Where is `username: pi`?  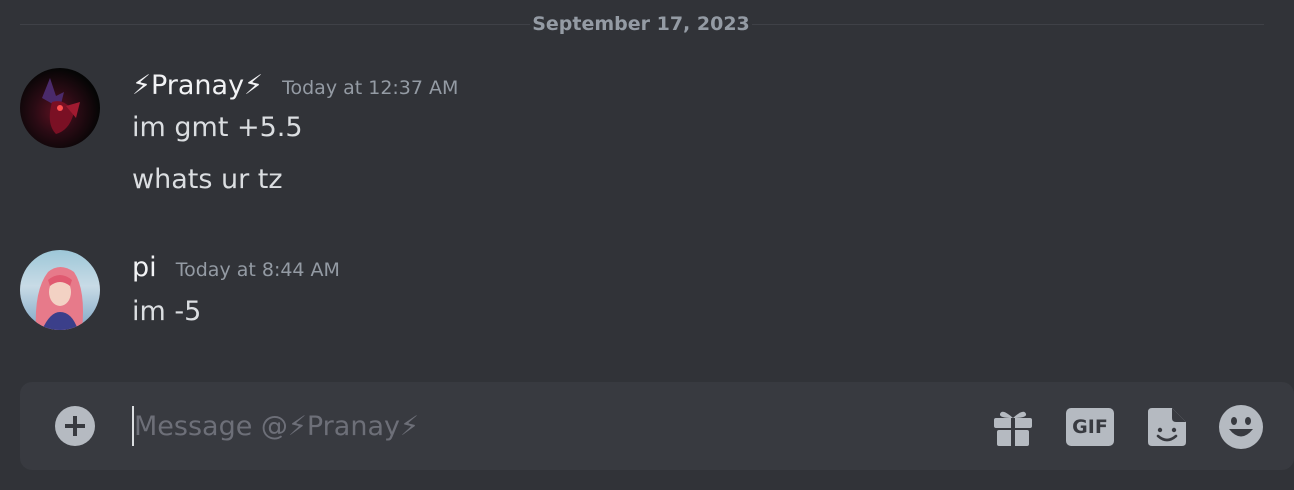 username: pi is located at coordinates (144, 267).